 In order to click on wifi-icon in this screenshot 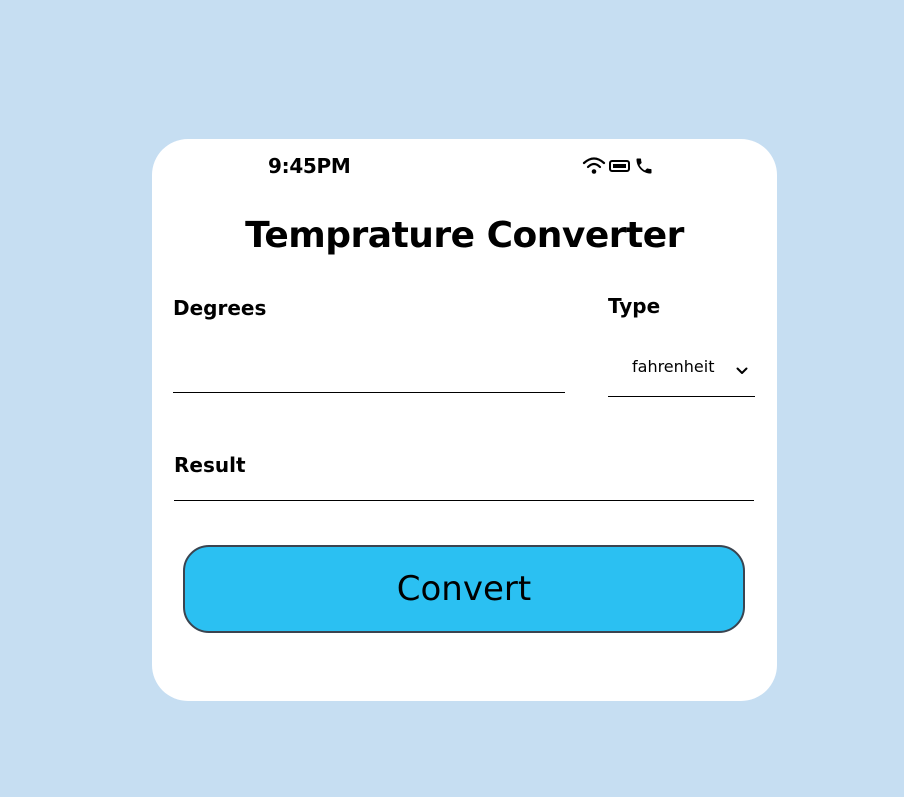, I will do `click(594, 166)`.